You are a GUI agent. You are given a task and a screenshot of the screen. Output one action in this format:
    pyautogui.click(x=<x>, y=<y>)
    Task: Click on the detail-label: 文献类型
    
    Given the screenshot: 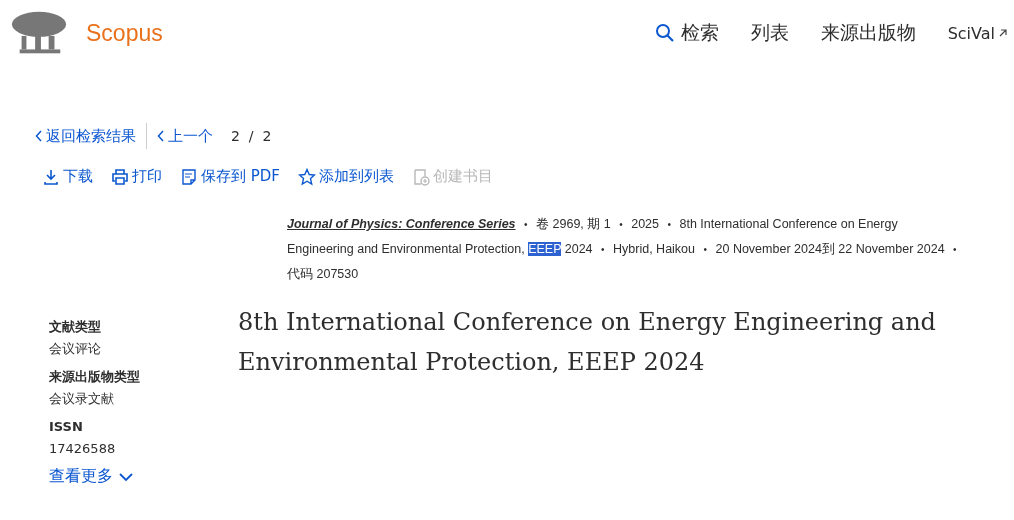 What is the action you would take?
    pyautogui.click(x=75, y=327)
    